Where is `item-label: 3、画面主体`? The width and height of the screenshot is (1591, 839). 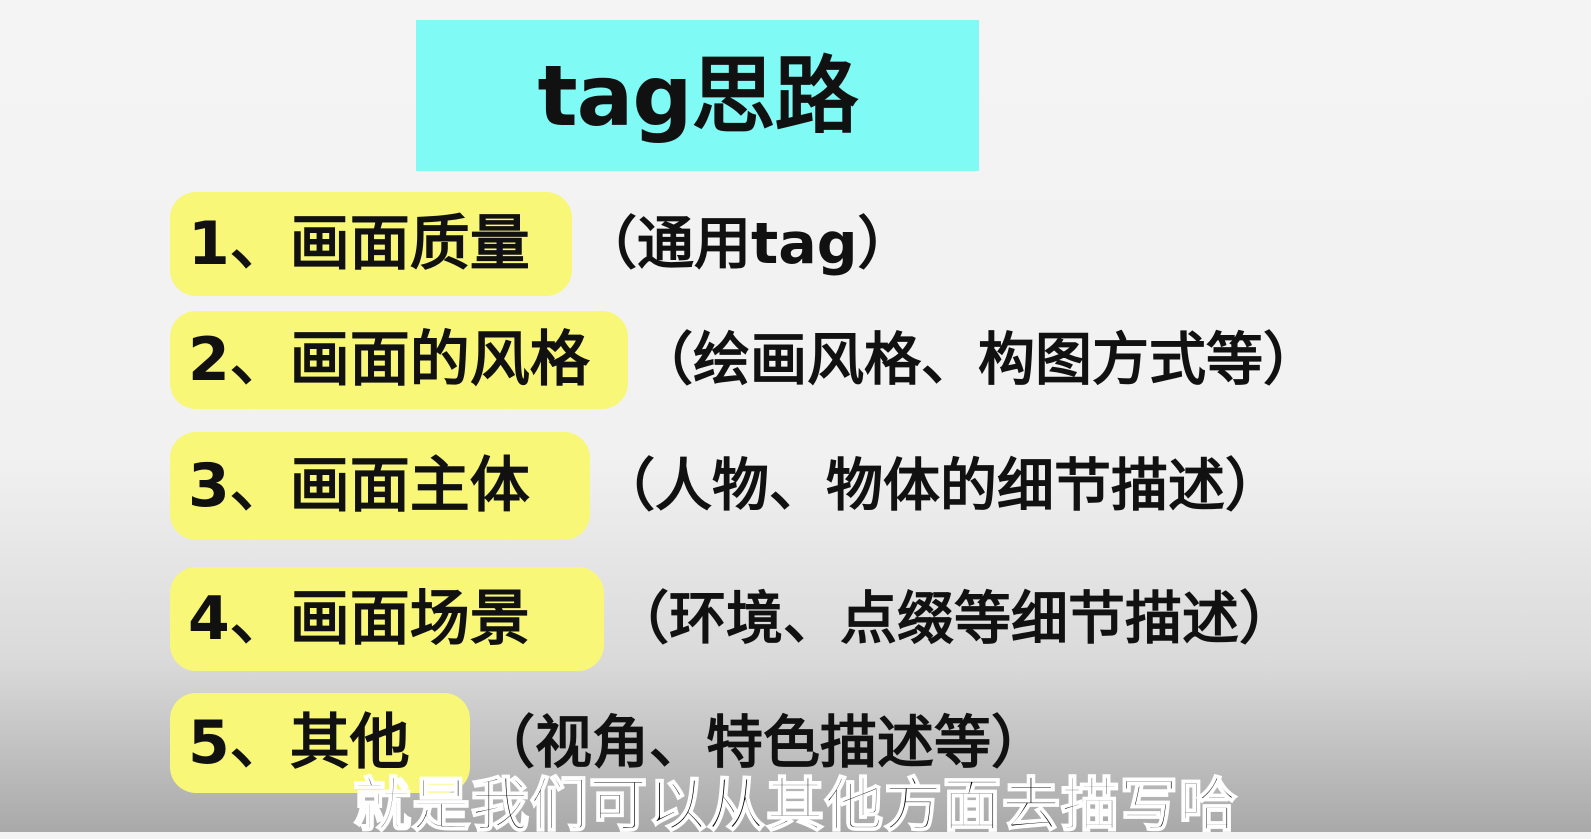
item-label: 3、画面主体 is located at coordinates (359, 486).